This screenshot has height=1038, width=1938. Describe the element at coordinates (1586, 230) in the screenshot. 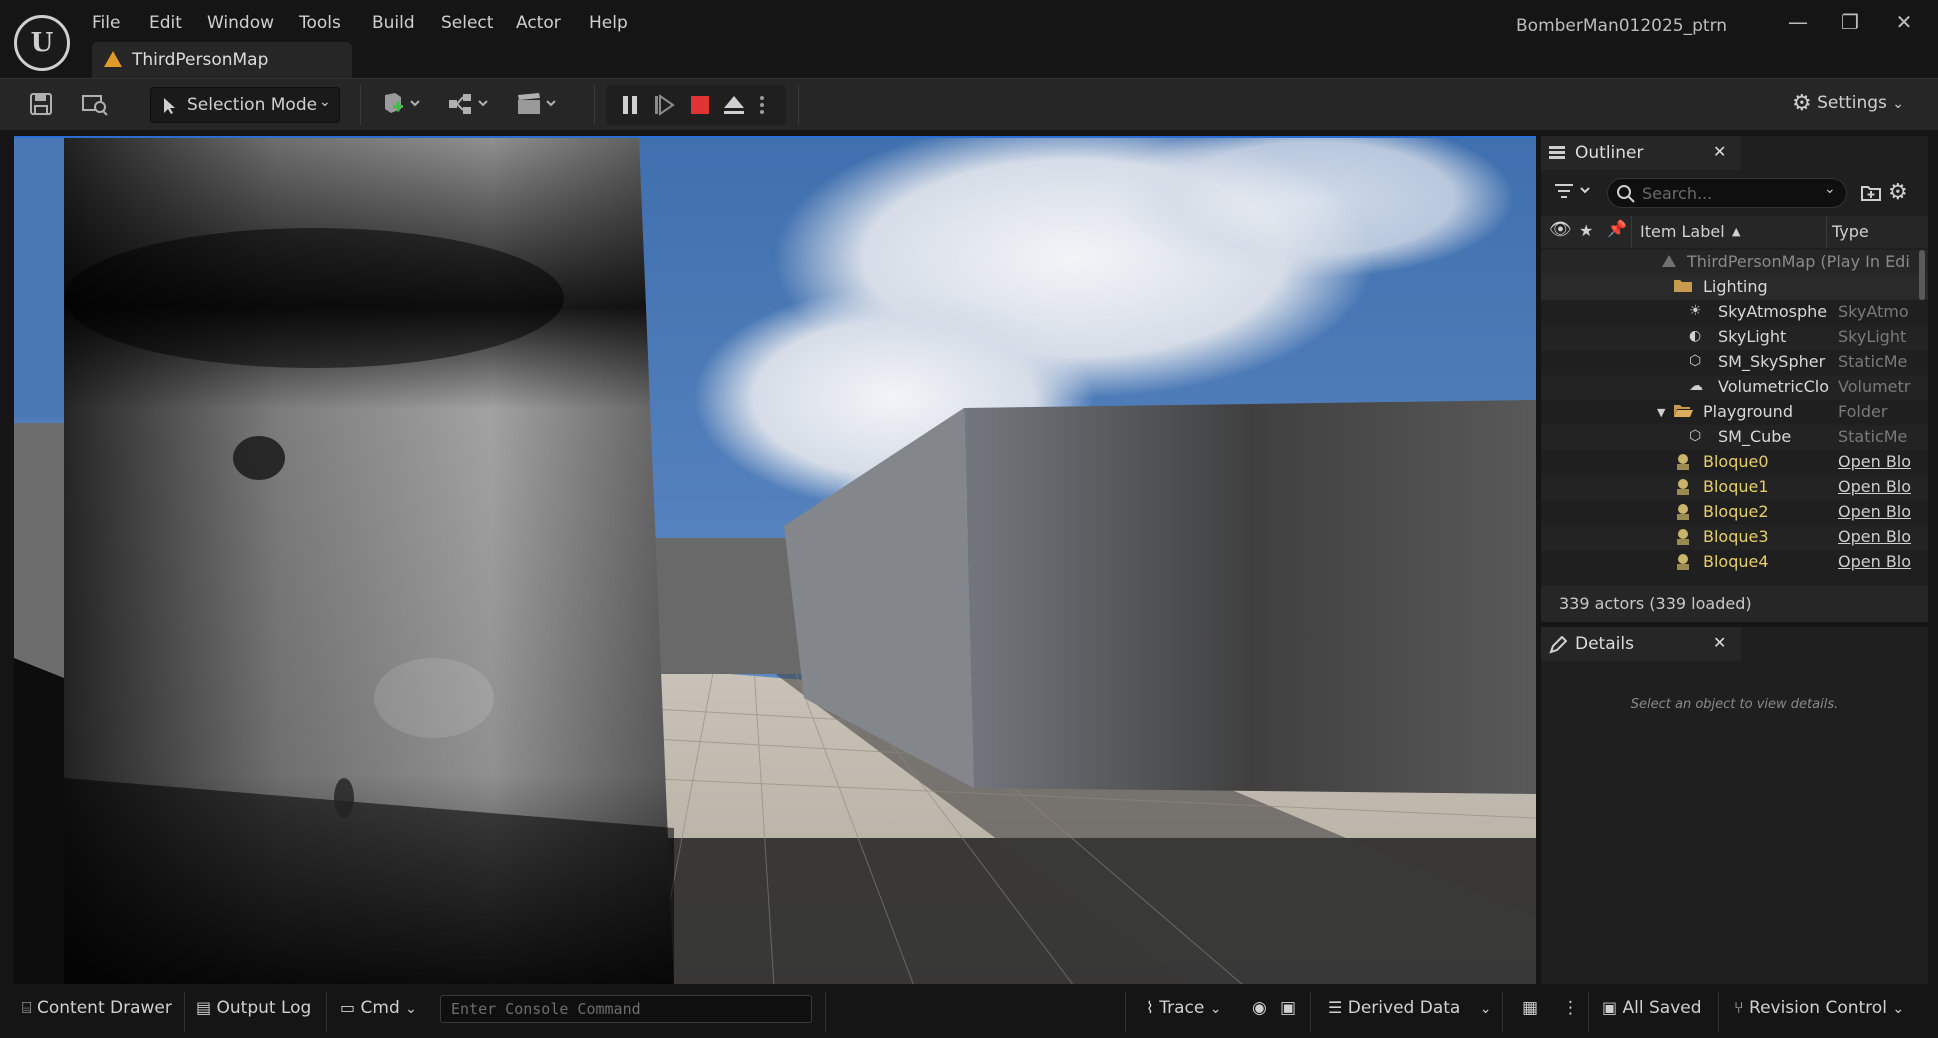

I see `star-icon: ★` at that location.